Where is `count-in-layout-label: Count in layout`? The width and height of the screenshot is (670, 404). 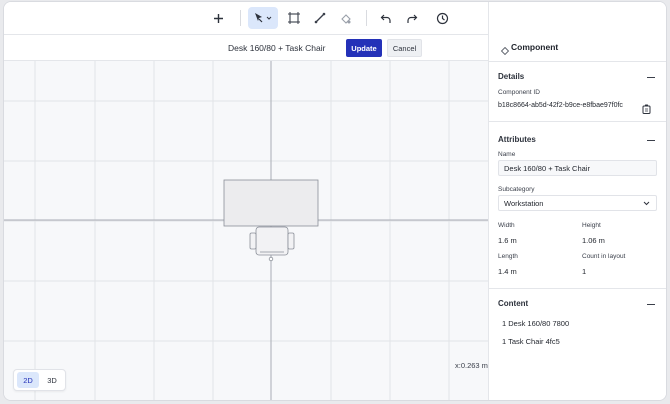 count-in-layout-label: Count in layout is located at coordinates (604, 256).